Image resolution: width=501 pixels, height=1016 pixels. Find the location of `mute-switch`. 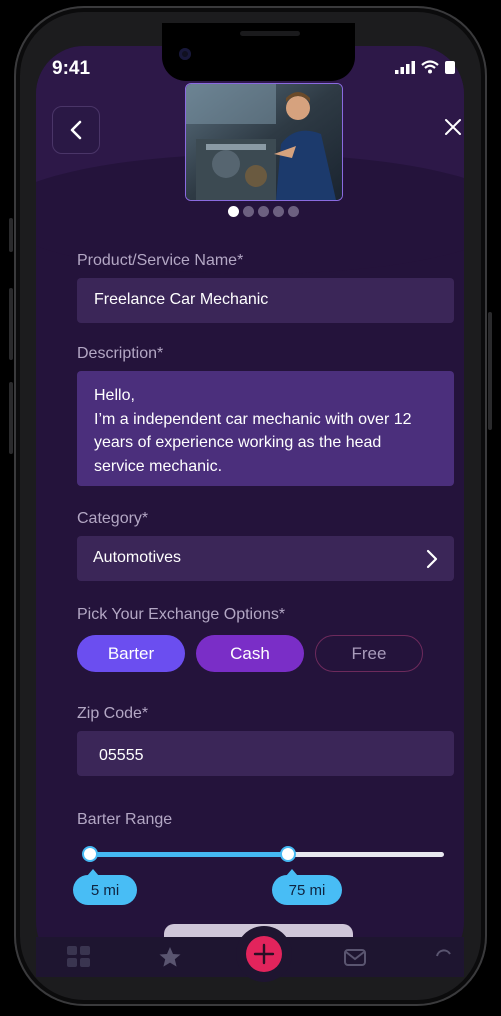

mute-switch is located at coordinates (11, 235).